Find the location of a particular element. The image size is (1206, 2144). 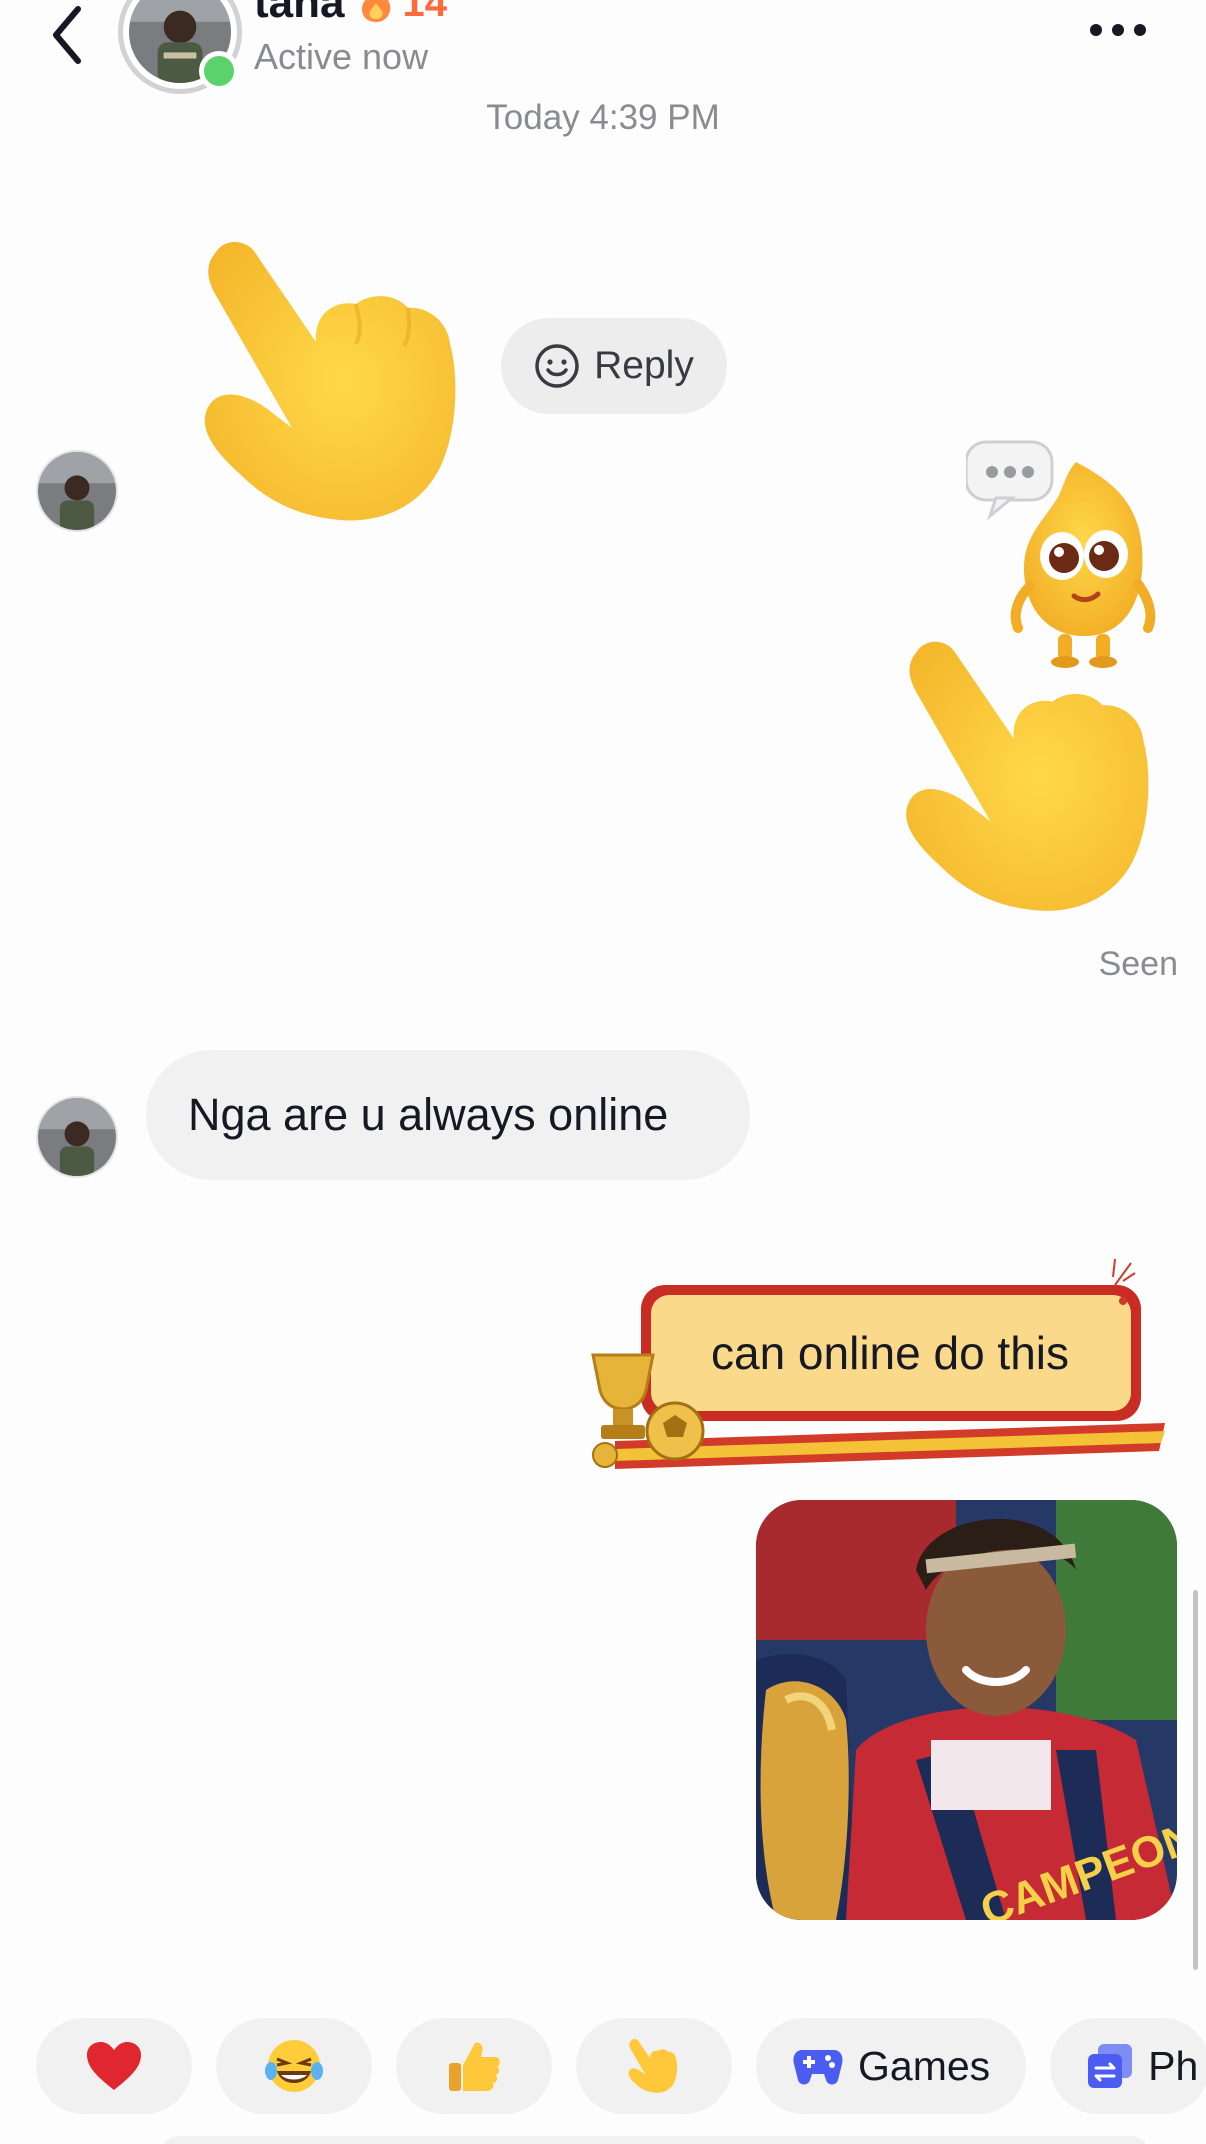

reply-button: Reply is located at coordinates (614, 366).